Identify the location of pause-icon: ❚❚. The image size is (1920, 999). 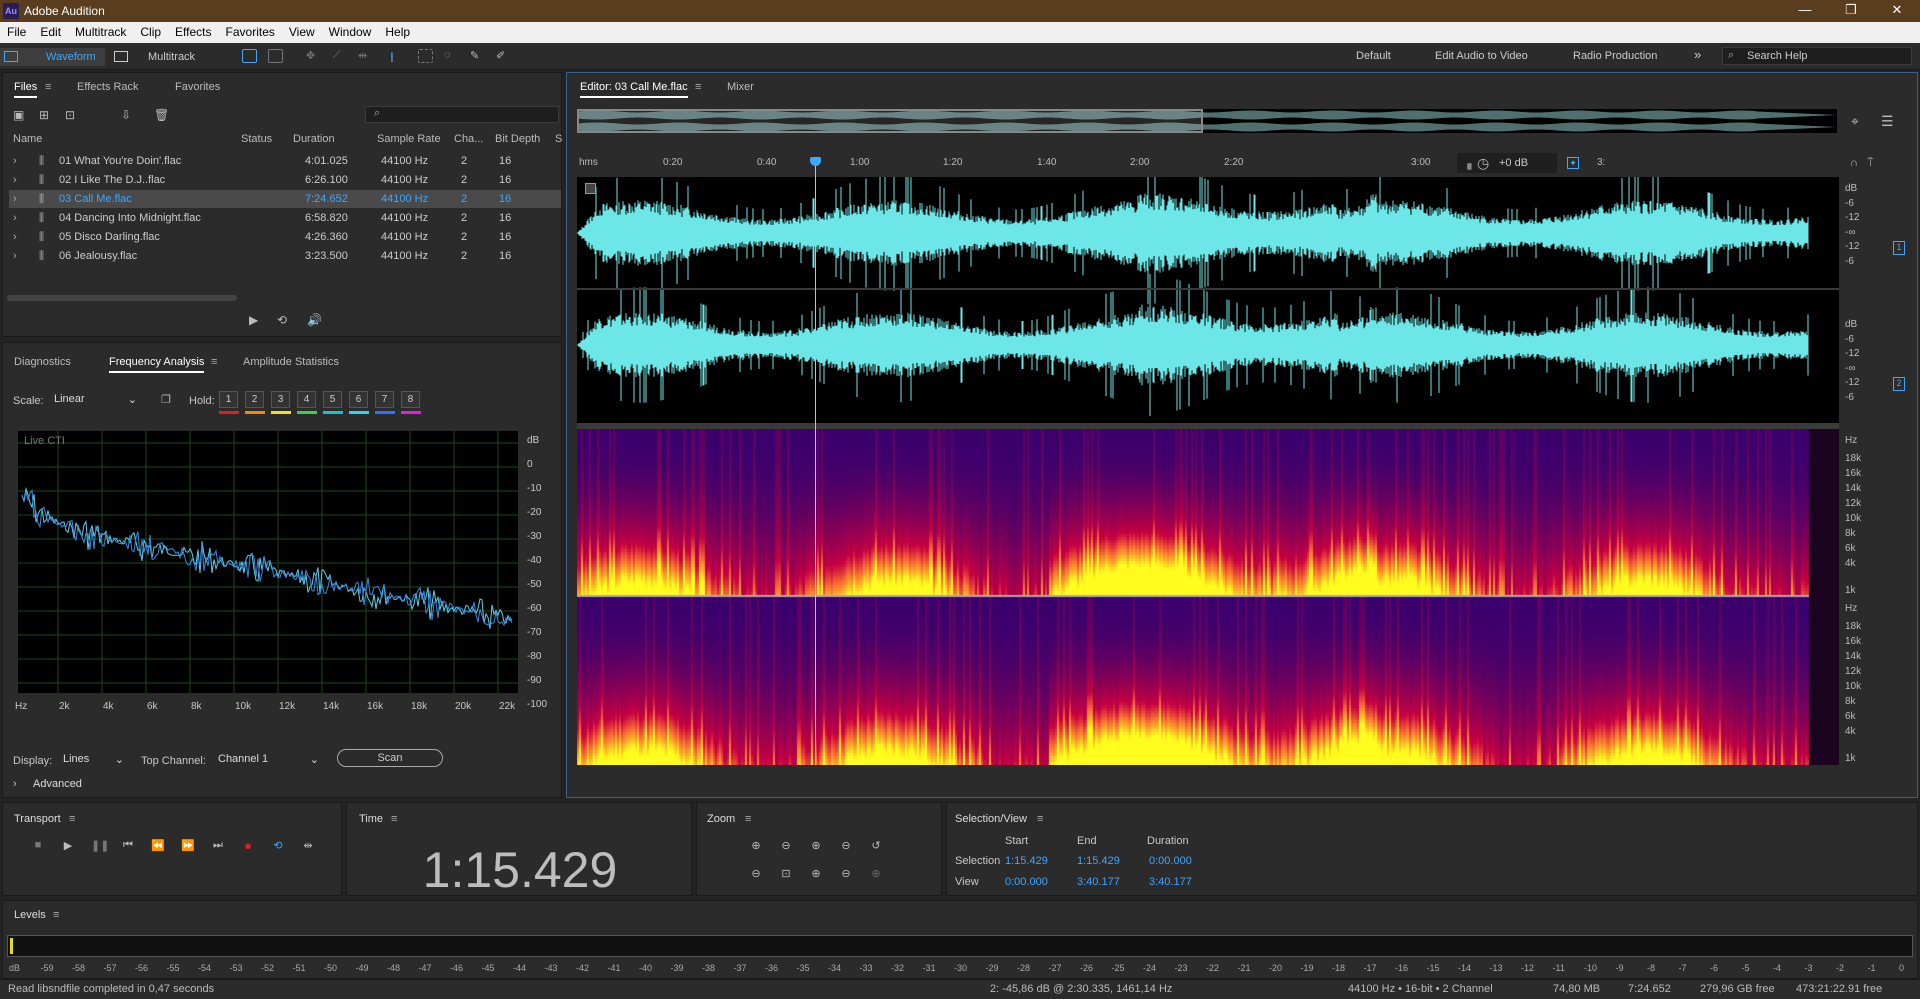
(100, 845).